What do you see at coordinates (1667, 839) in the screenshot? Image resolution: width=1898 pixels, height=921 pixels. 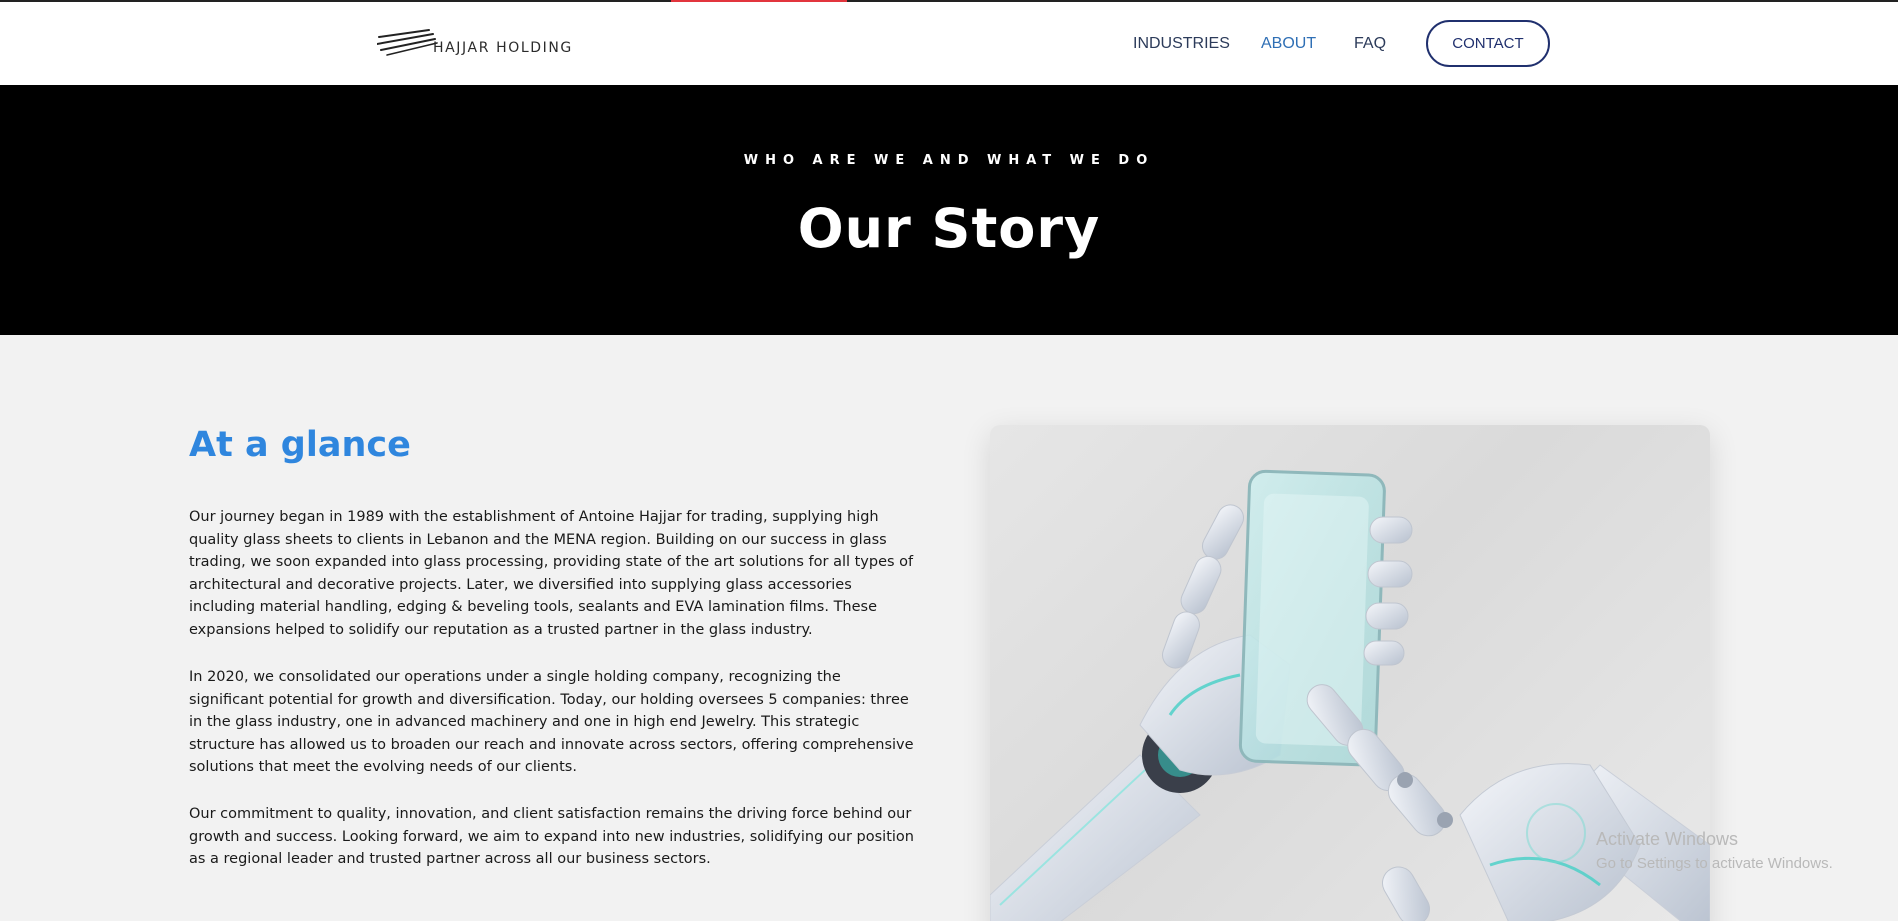 I see `activate-title: Activate Windows` at bounding box center [1667, 839].